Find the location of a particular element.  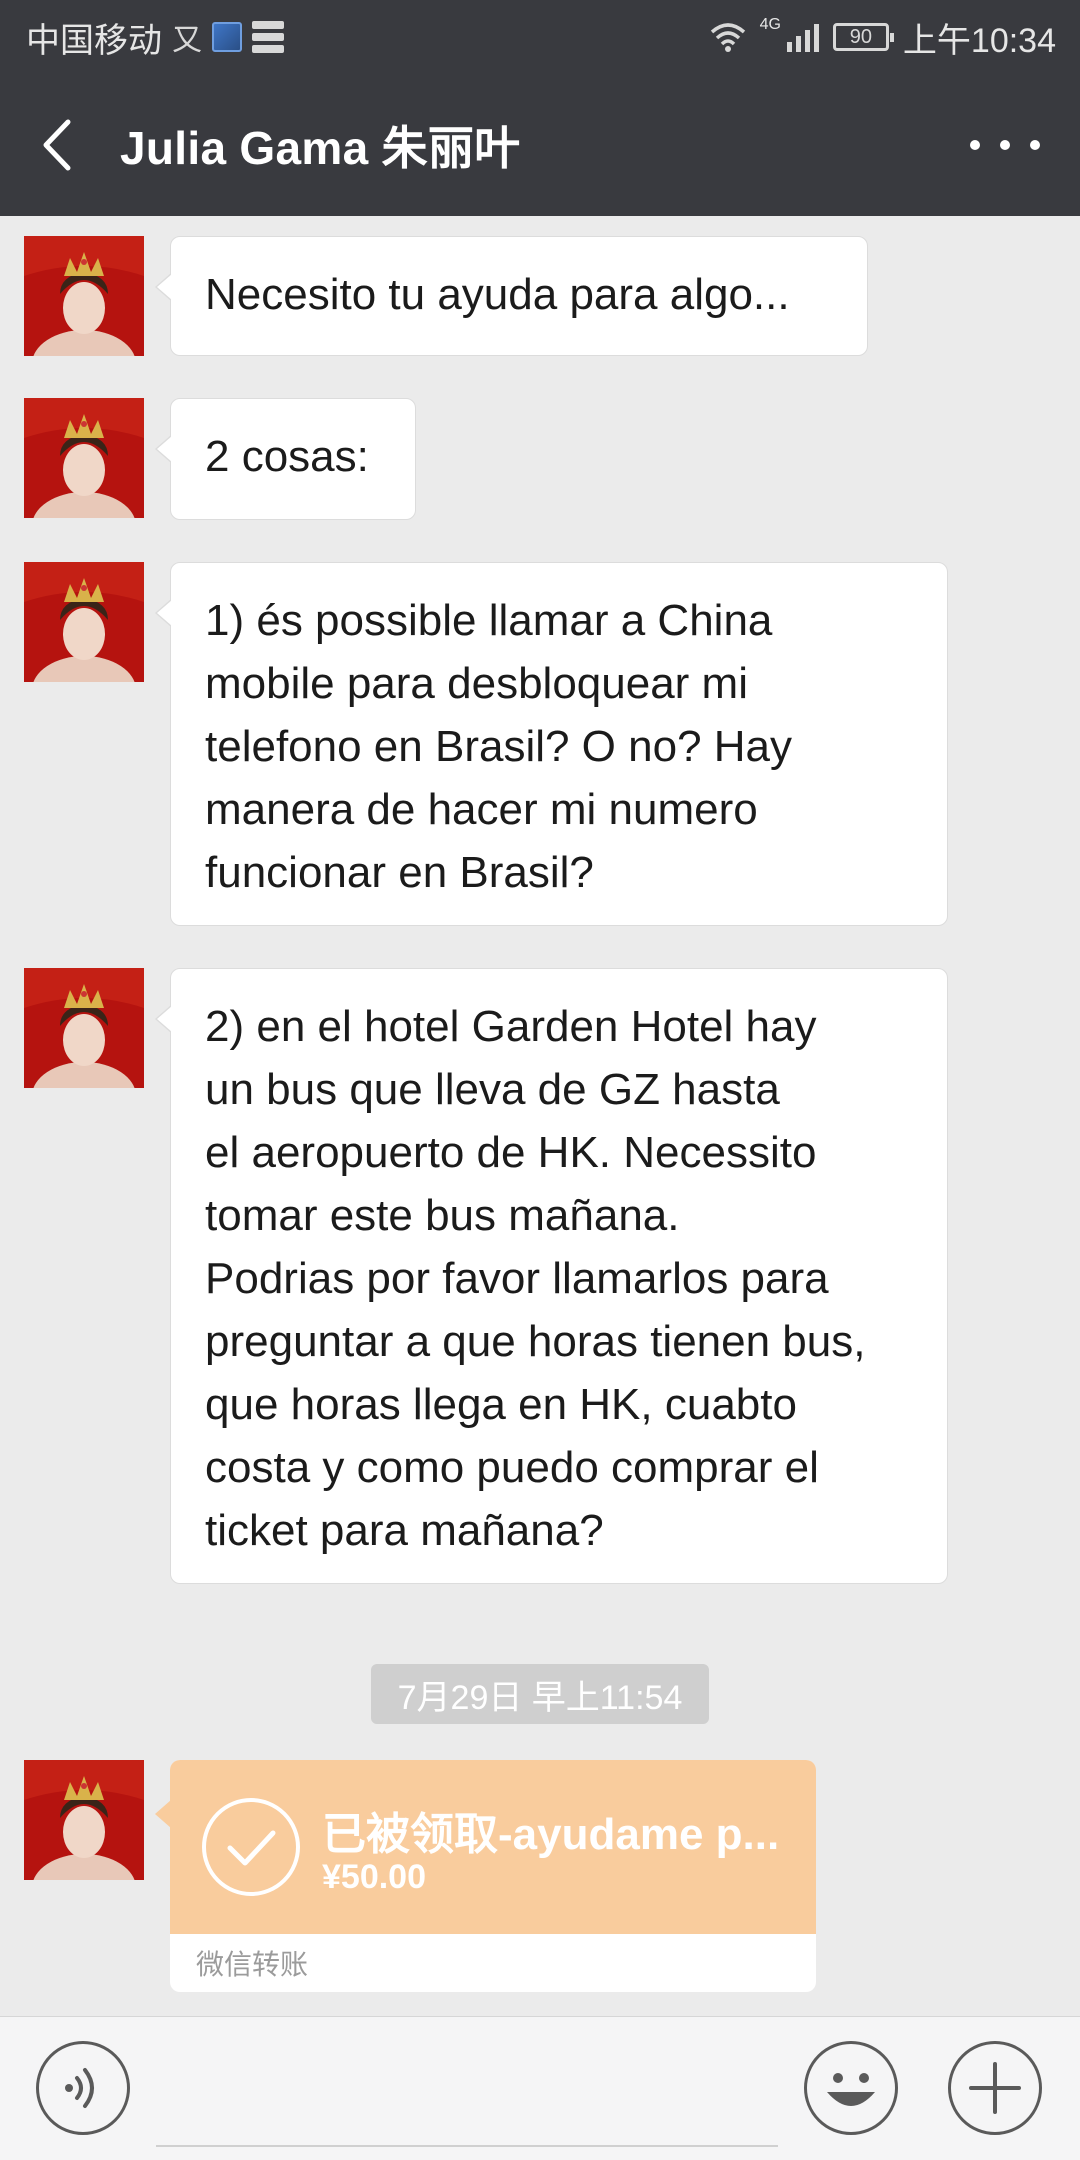

message-text: mobile para desbloquear mi is located at coordinates (476, 683).